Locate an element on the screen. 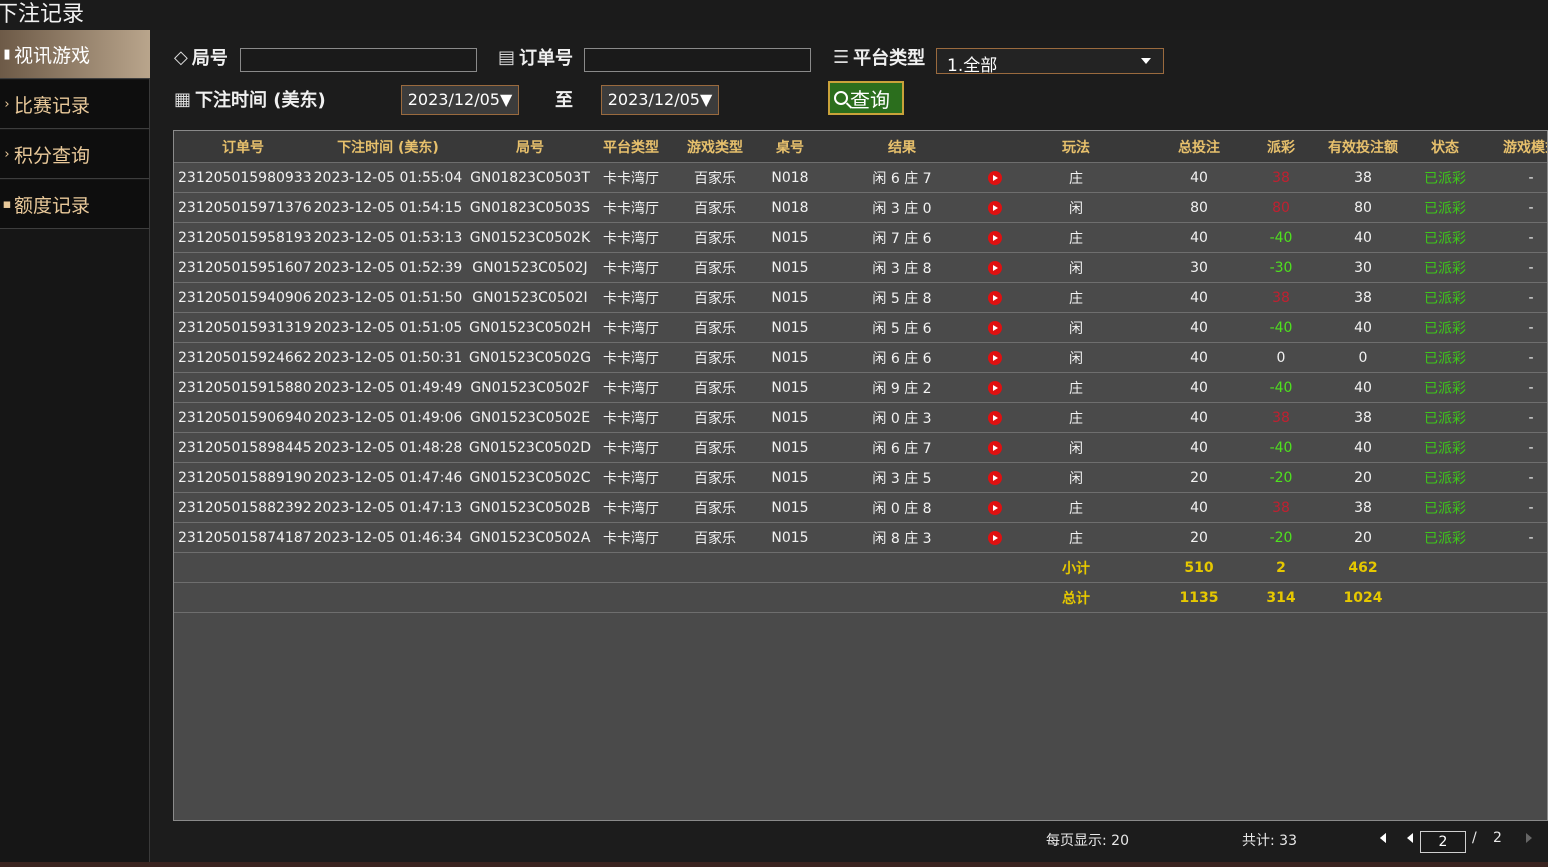 The height and width of the screenshot is (867, 1548). round-input is located at coordinates (358, 60).